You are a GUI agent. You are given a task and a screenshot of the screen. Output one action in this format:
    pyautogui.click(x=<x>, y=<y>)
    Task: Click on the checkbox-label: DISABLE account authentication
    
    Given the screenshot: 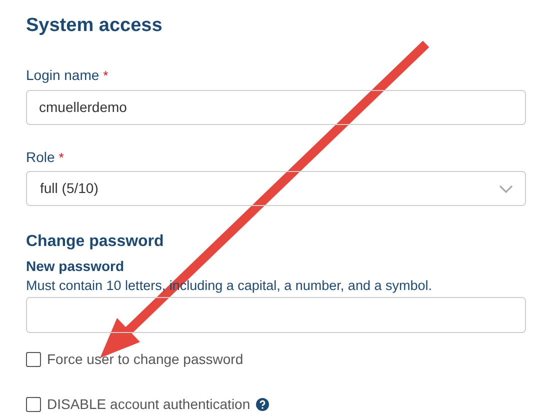 What is the action you would take?
    pyautogui.click(x=148, y=403)
    